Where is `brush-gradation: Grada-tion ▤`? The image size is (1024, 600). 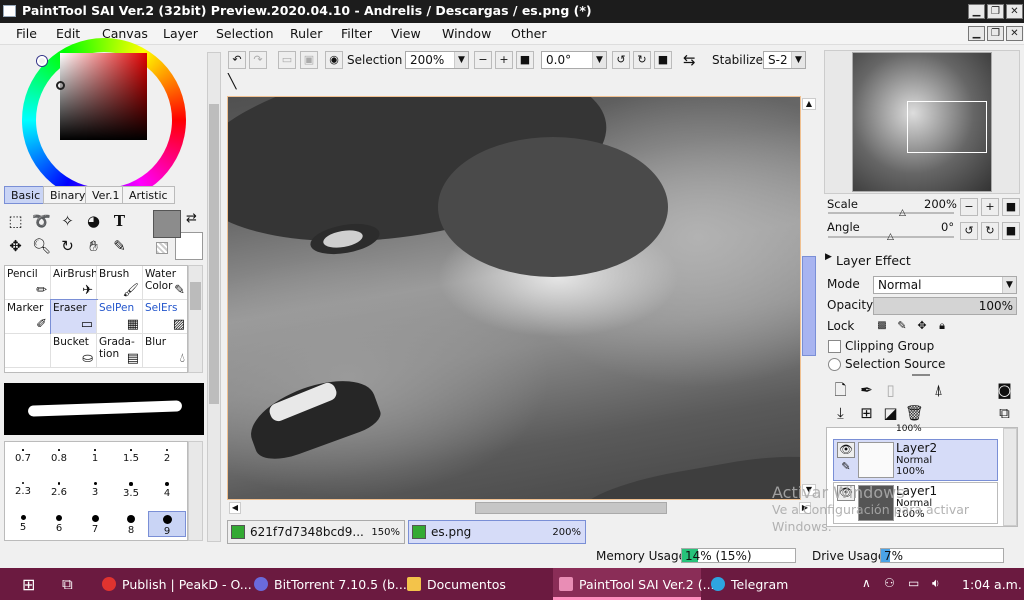 brush-gradation: Grada-tion ▤ is located at coordinates (120, 351).